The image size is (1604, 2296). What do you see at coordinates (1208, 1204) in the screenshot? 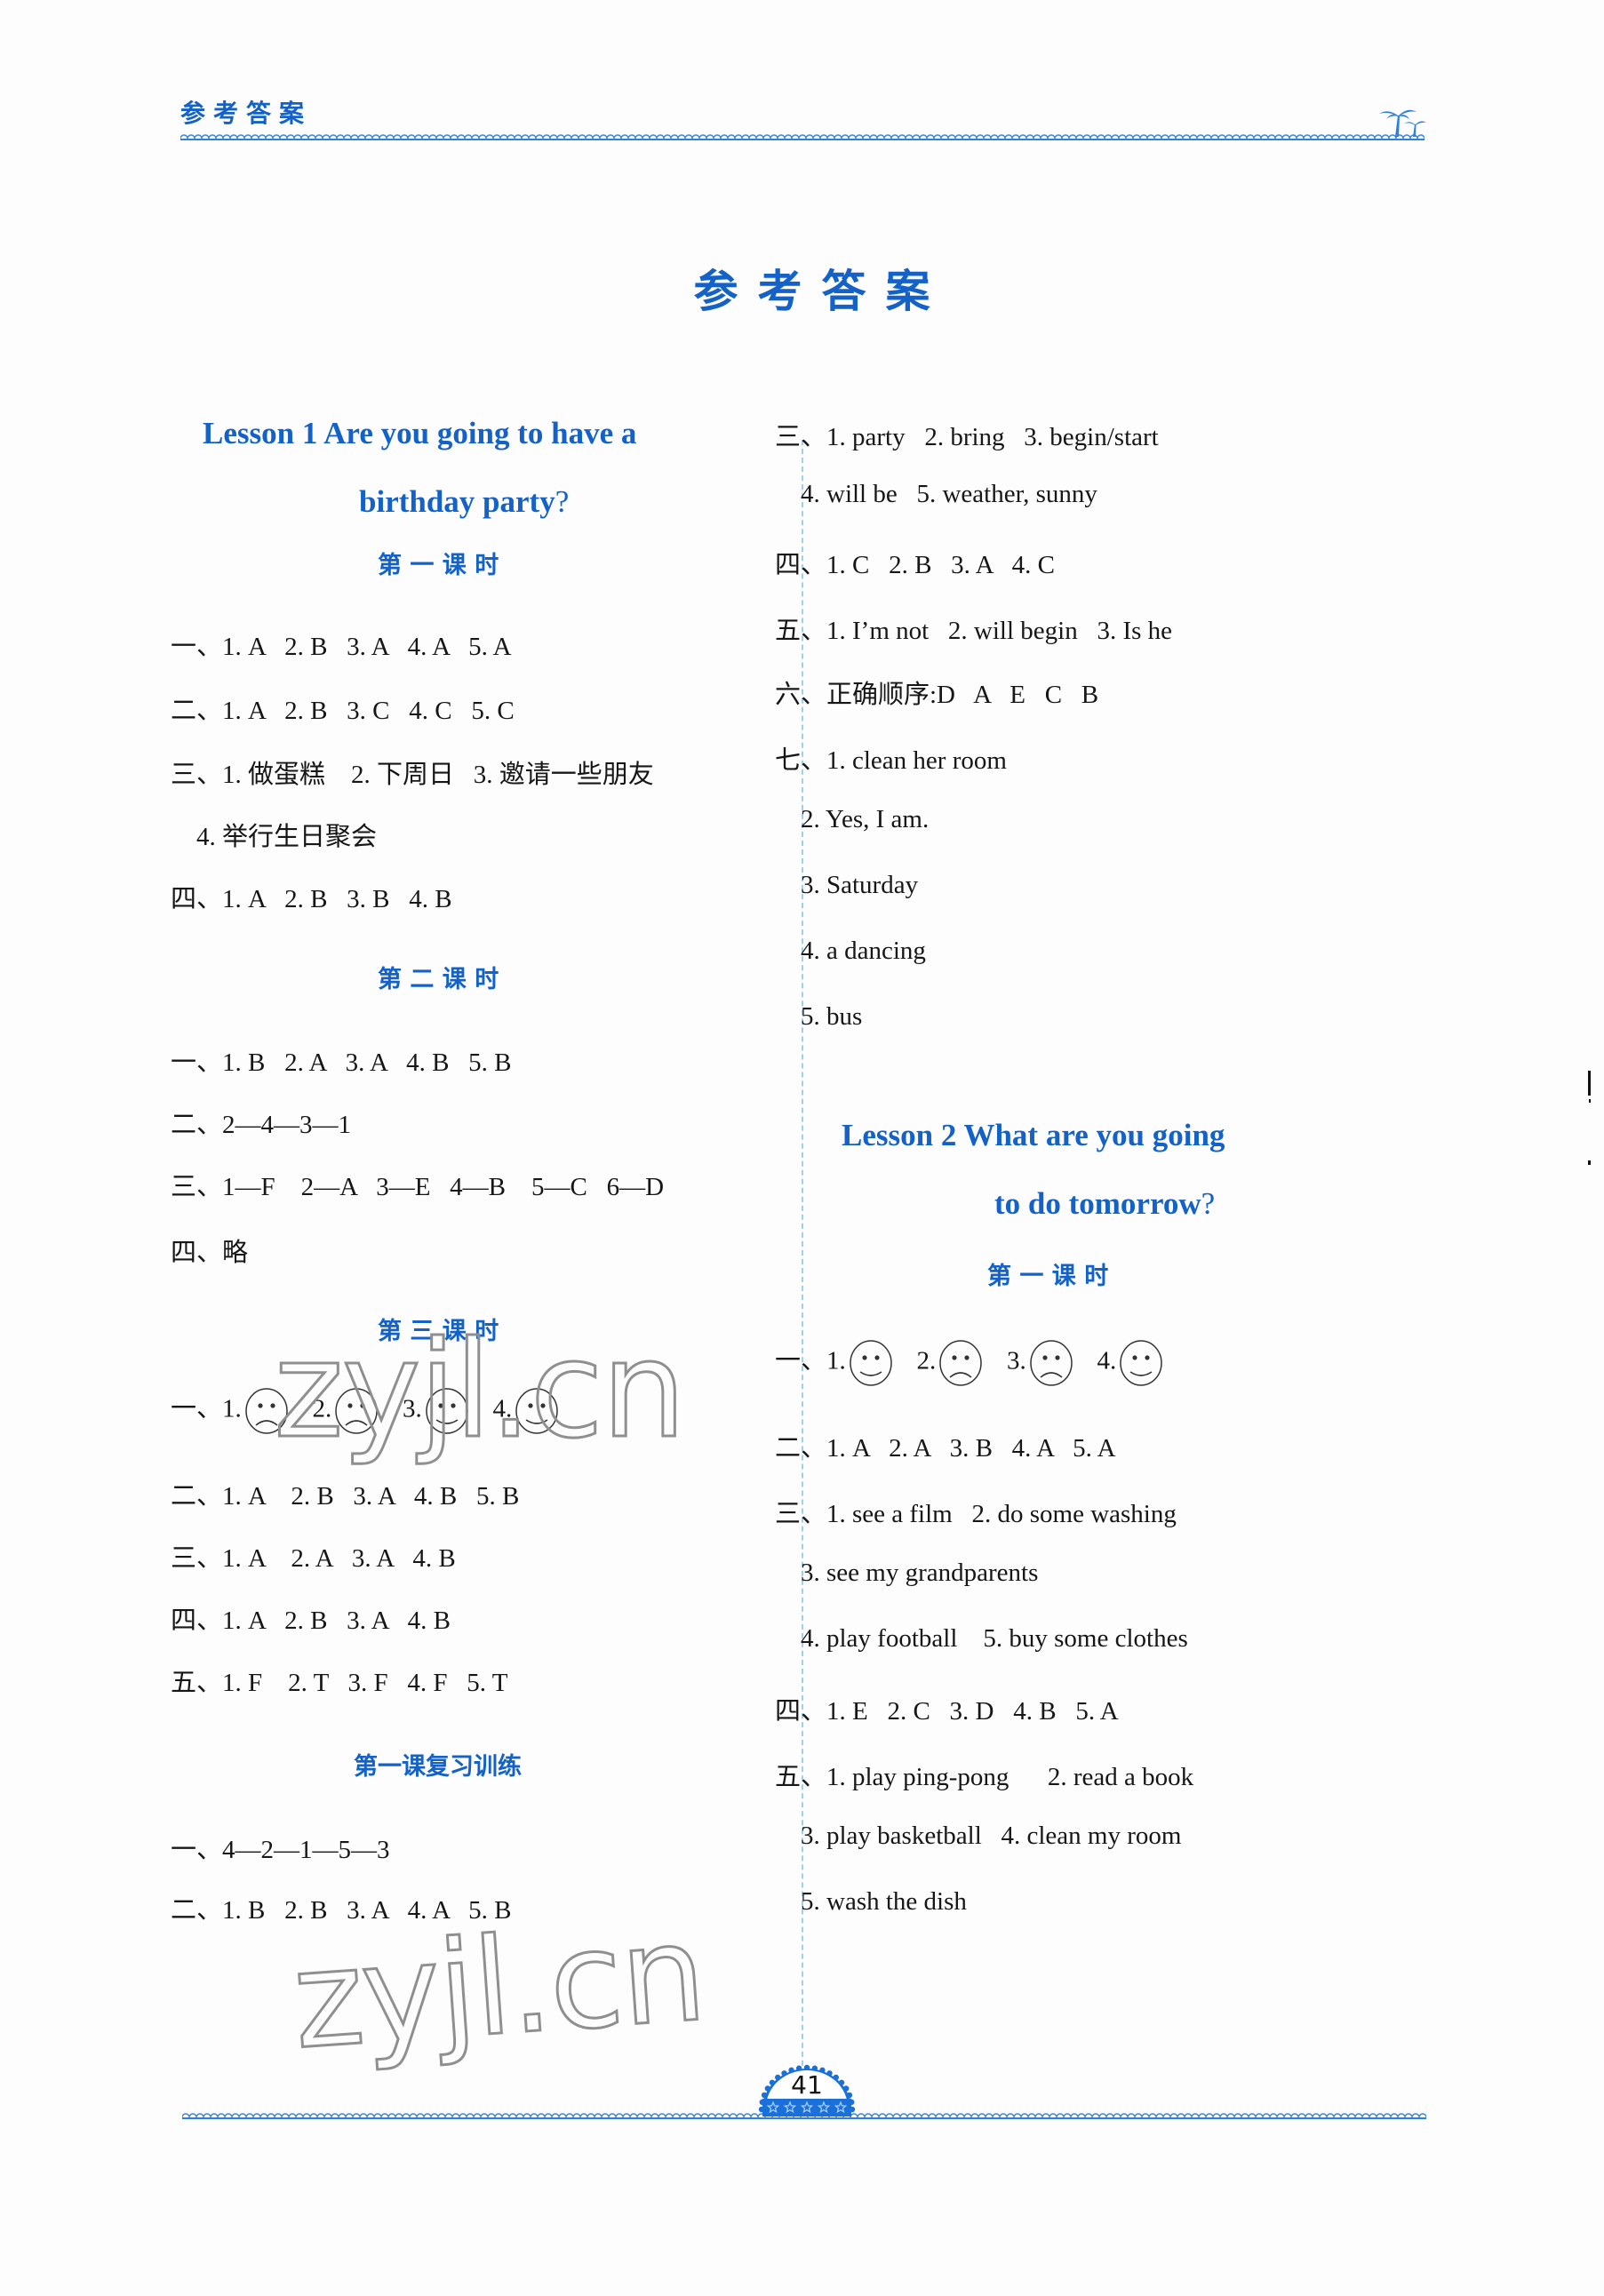
I see `lesson2-title-qm: ?` at bounding box center [1208, 1204].